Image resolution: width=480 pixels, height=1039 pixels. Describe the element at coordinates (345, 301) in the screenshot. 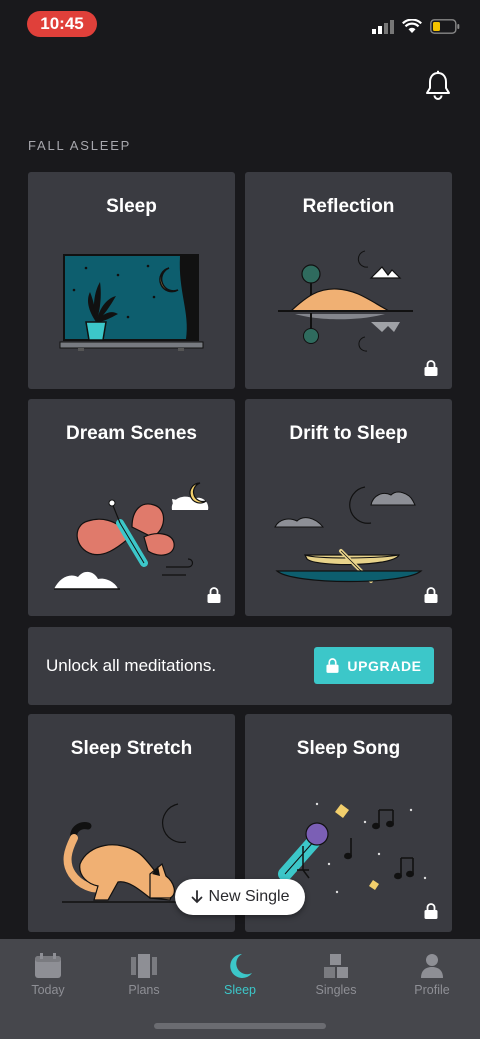

I see `reflection-illustration` at that location.